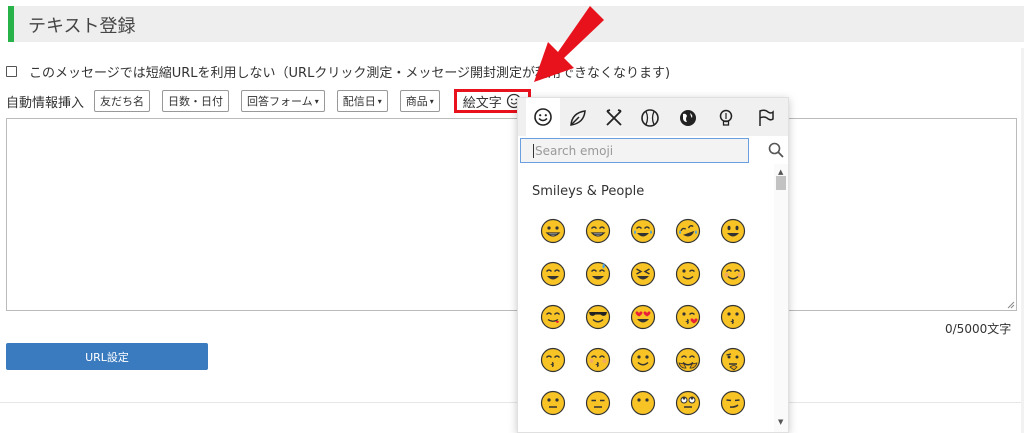 The width and height of the screenshot is (1024, 433). Describe the element at coordinates (543, 117) in the screenshot. I see `smileys-icon` at that location.